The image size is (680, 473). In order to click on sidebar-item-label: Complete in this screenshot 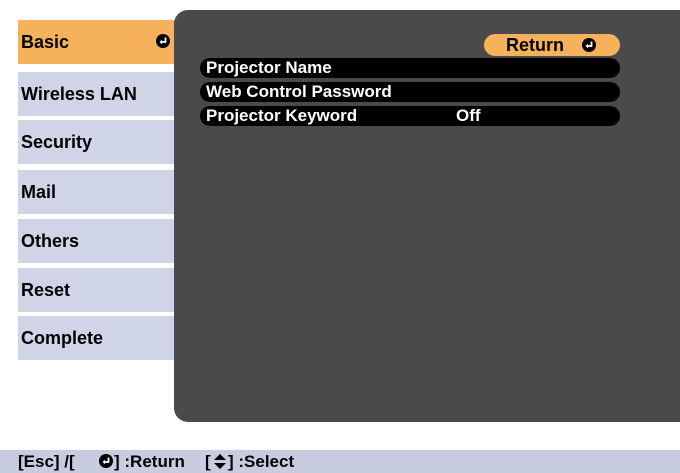, I will do `click(62, 338)`.